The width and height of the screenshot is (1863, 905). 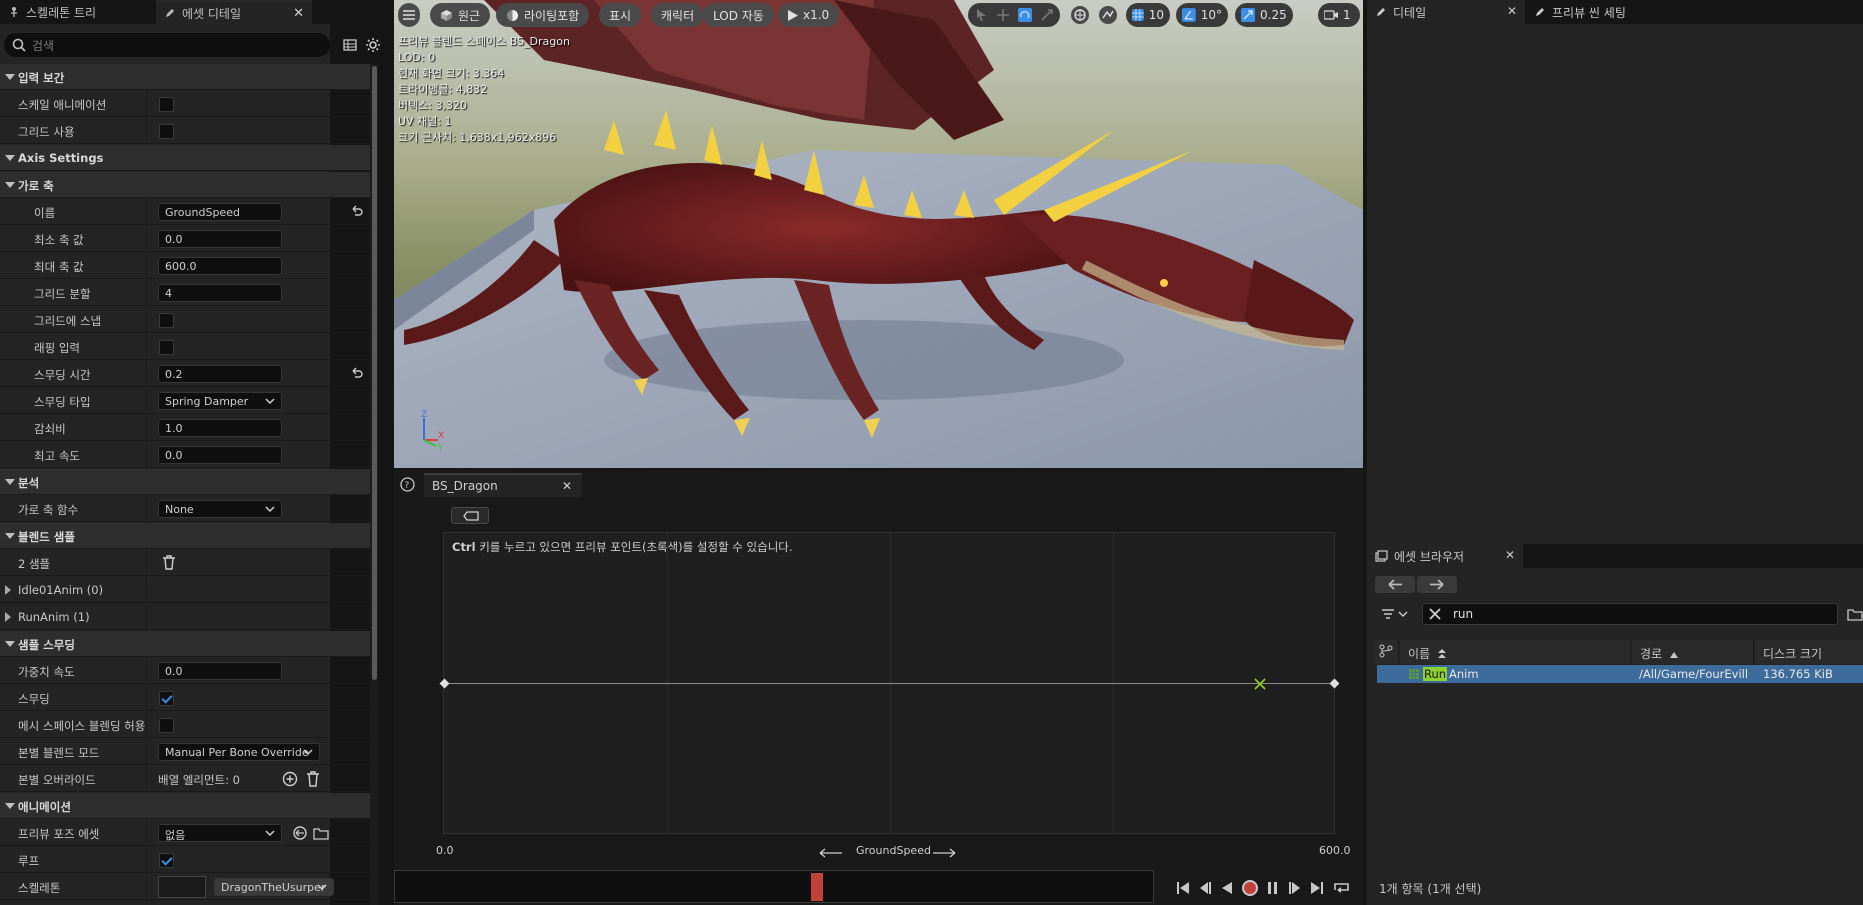 I want to click on property-category: 애니메이션, so click(x=185, y=806).